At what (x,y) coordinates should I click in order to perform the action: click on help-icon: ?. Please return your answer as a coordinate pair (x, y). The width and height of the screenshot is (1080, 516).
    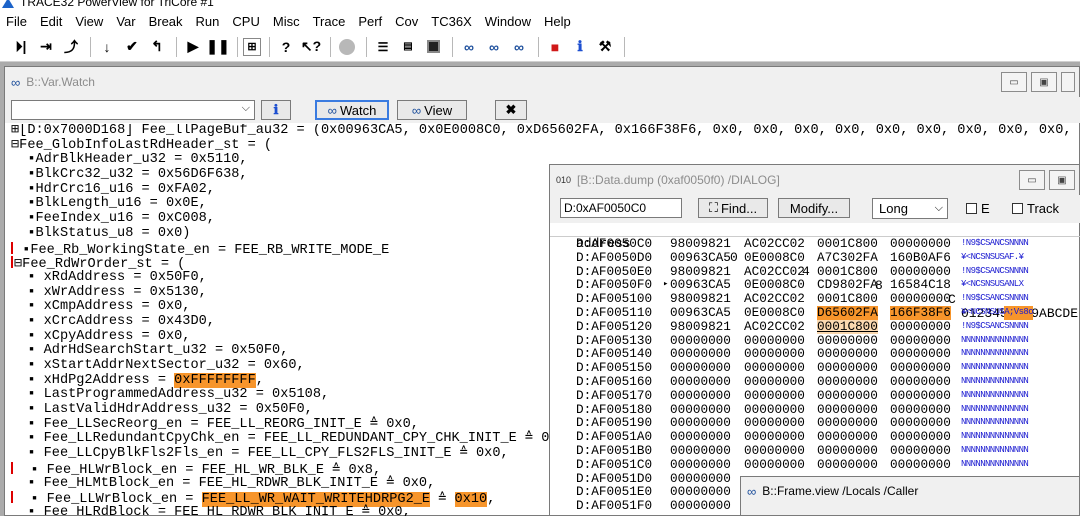
    Looking at the image, I should click on (286, 47).